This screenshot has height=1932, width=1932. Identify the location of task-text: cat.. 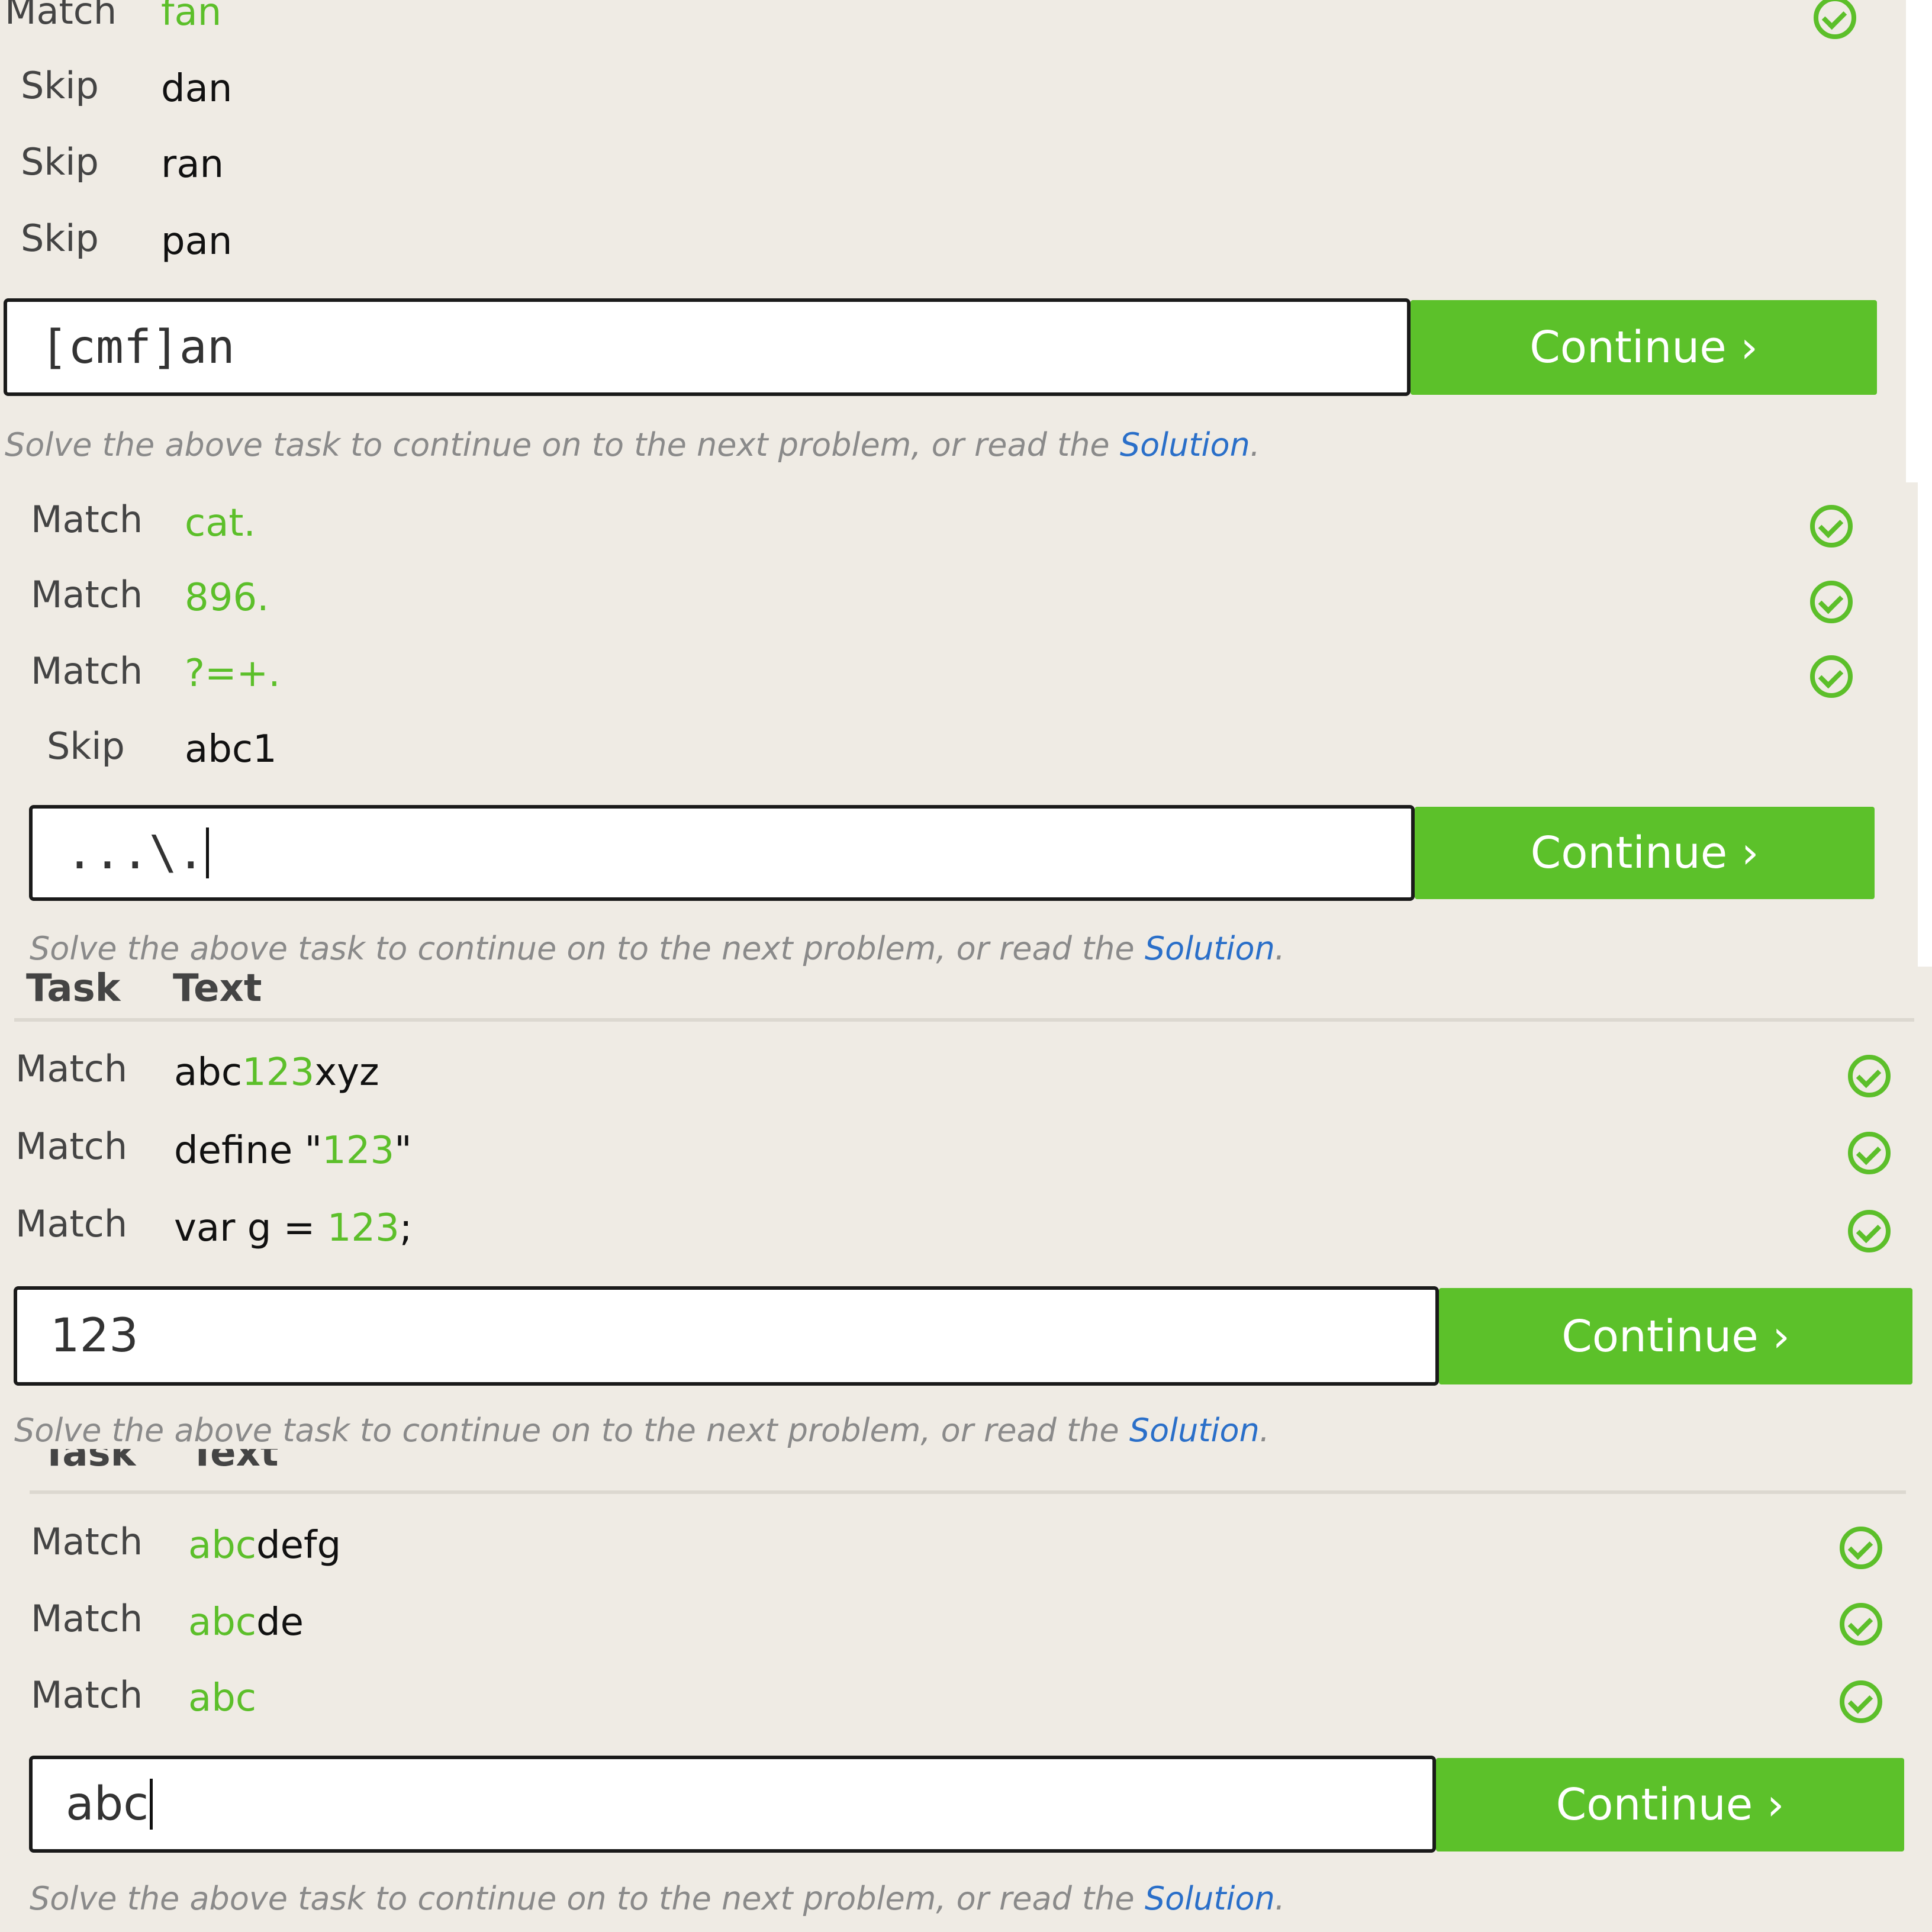
(221, 523).